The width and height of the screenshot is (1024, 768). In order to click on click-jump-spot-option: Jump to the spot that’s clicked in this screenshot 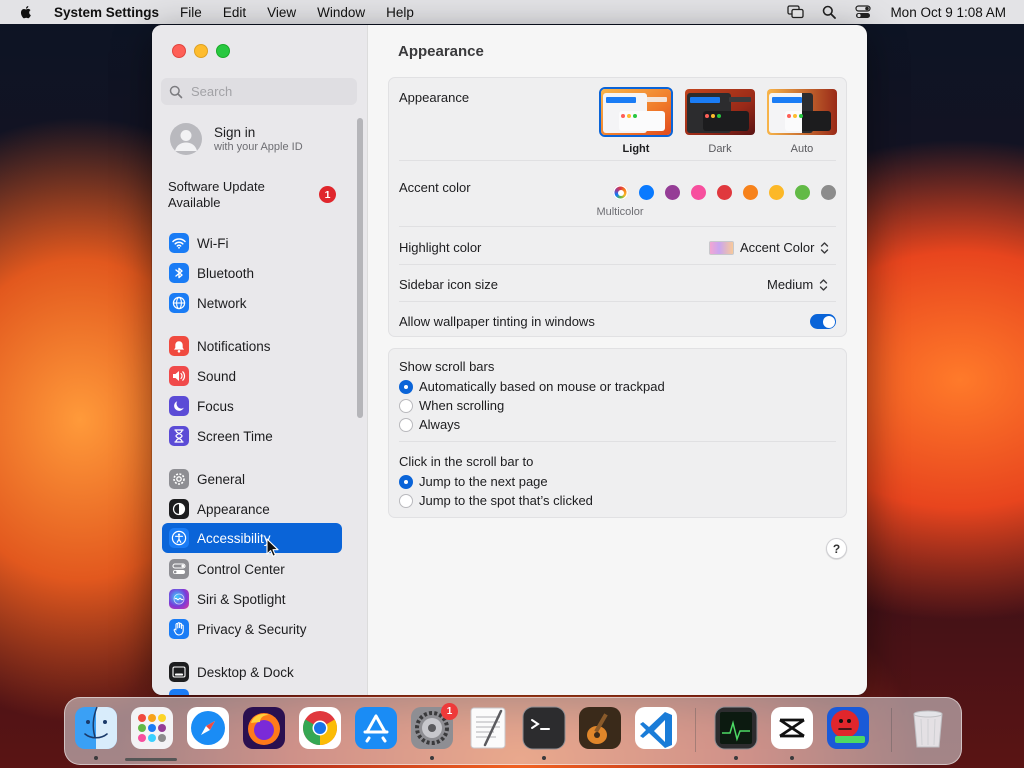, I will do `click(496, 500)`.